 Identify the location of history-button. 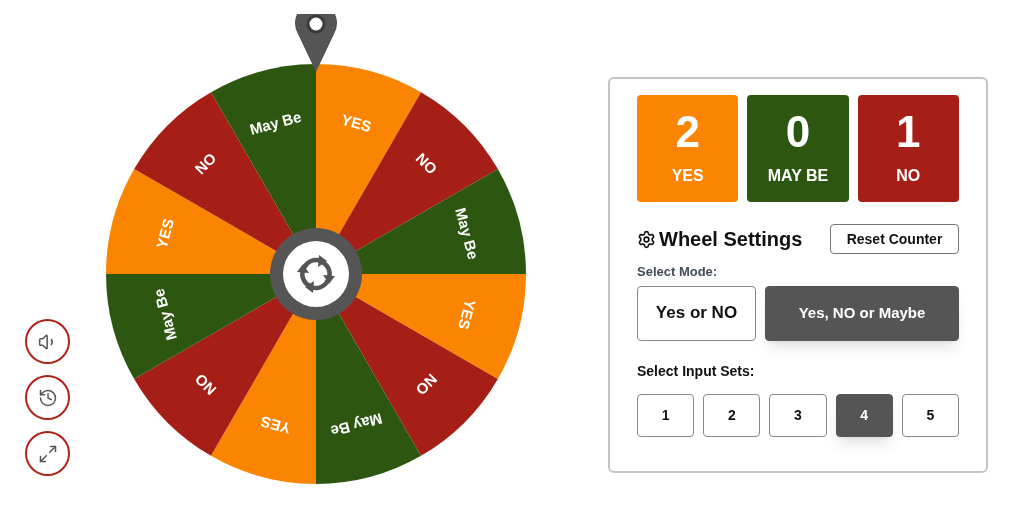
(47, 397).